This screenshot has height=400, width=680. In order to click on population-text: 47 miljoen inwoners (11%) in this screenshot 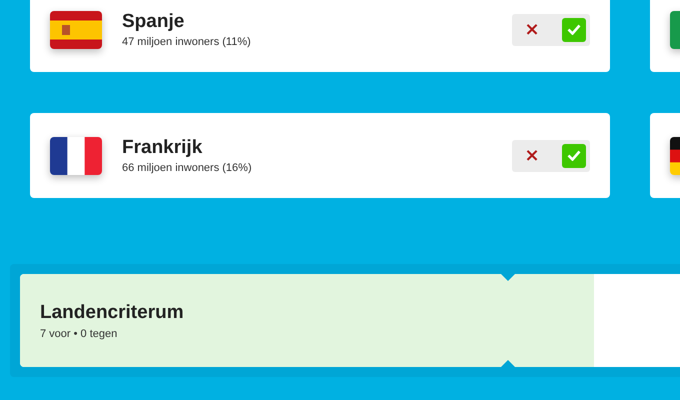, I will do `click(187, 42)`.